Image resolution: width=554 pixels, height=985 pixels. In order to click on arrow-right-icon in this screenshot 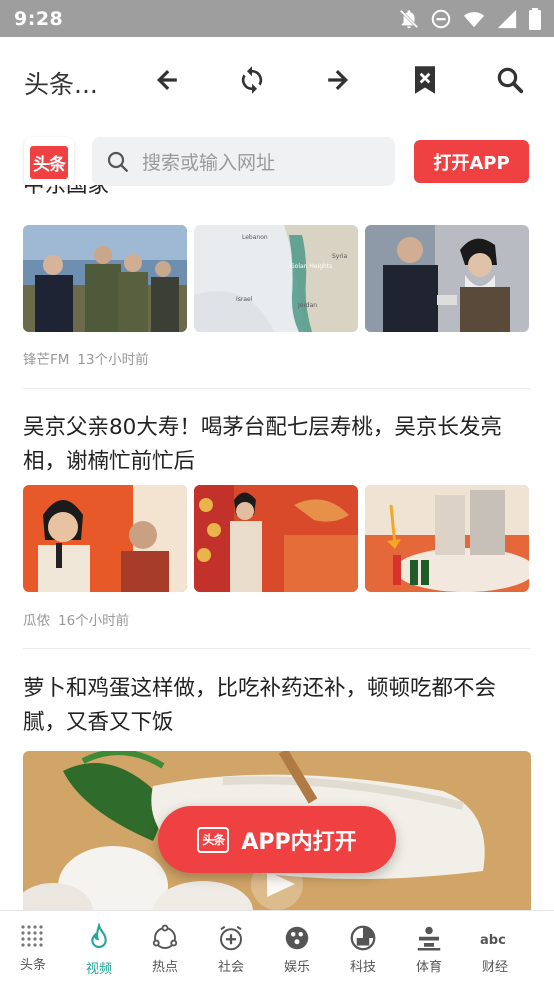, I will do `click(338, 80)`.